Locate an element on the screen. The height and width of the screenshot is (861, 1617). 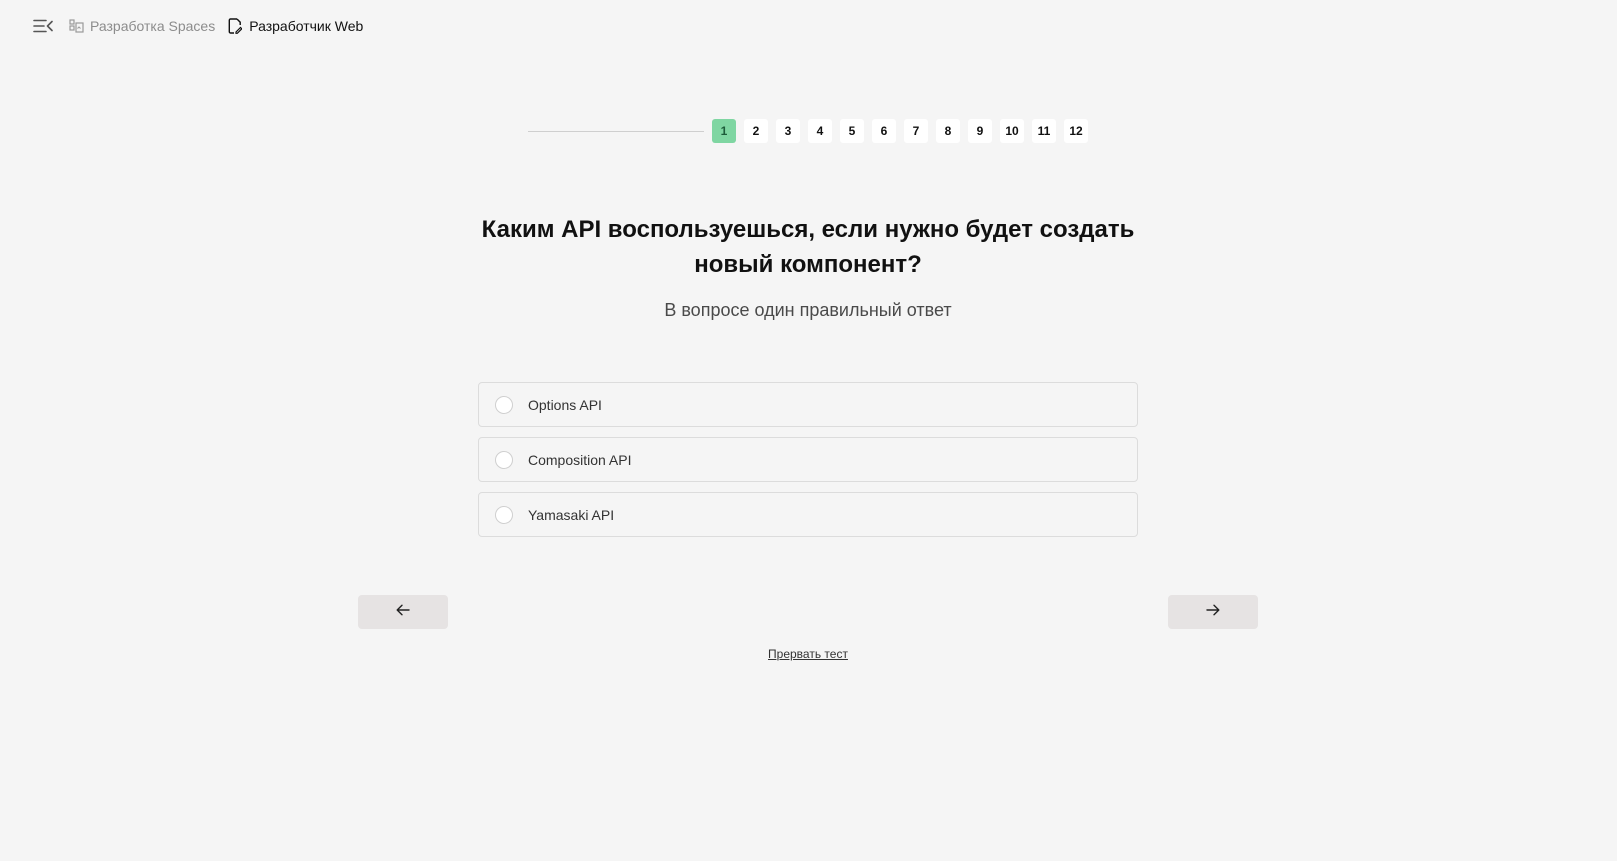
stepper-line is located at coordinates (616, 131).